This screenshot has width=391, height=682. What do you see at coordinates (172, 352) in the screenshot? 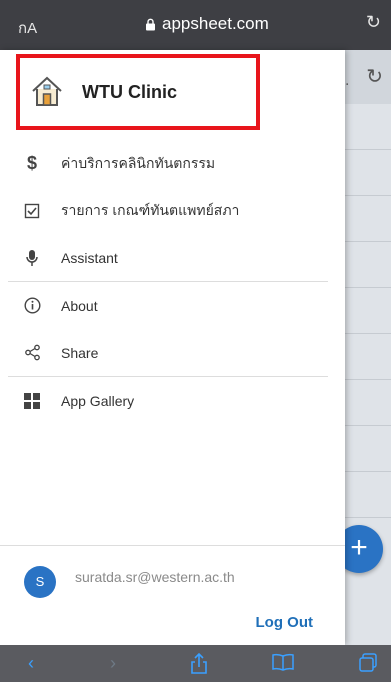
I see `menu-item-share: Share` at bounding box center [172, 352].